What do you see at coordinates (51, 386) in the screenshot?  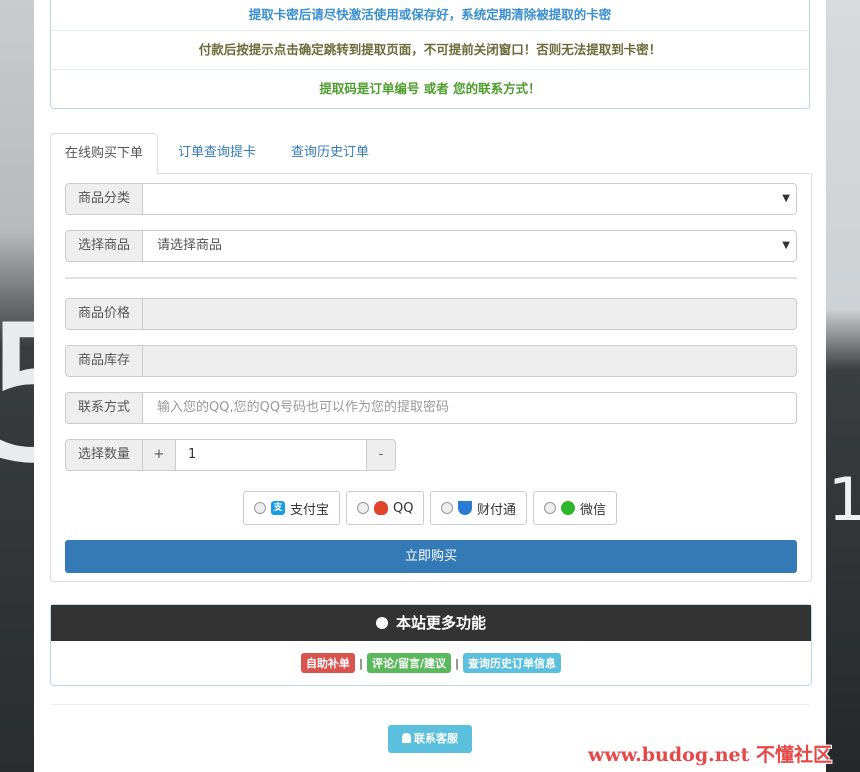 I see `background-left: 5` at bounding box center [51, 386].